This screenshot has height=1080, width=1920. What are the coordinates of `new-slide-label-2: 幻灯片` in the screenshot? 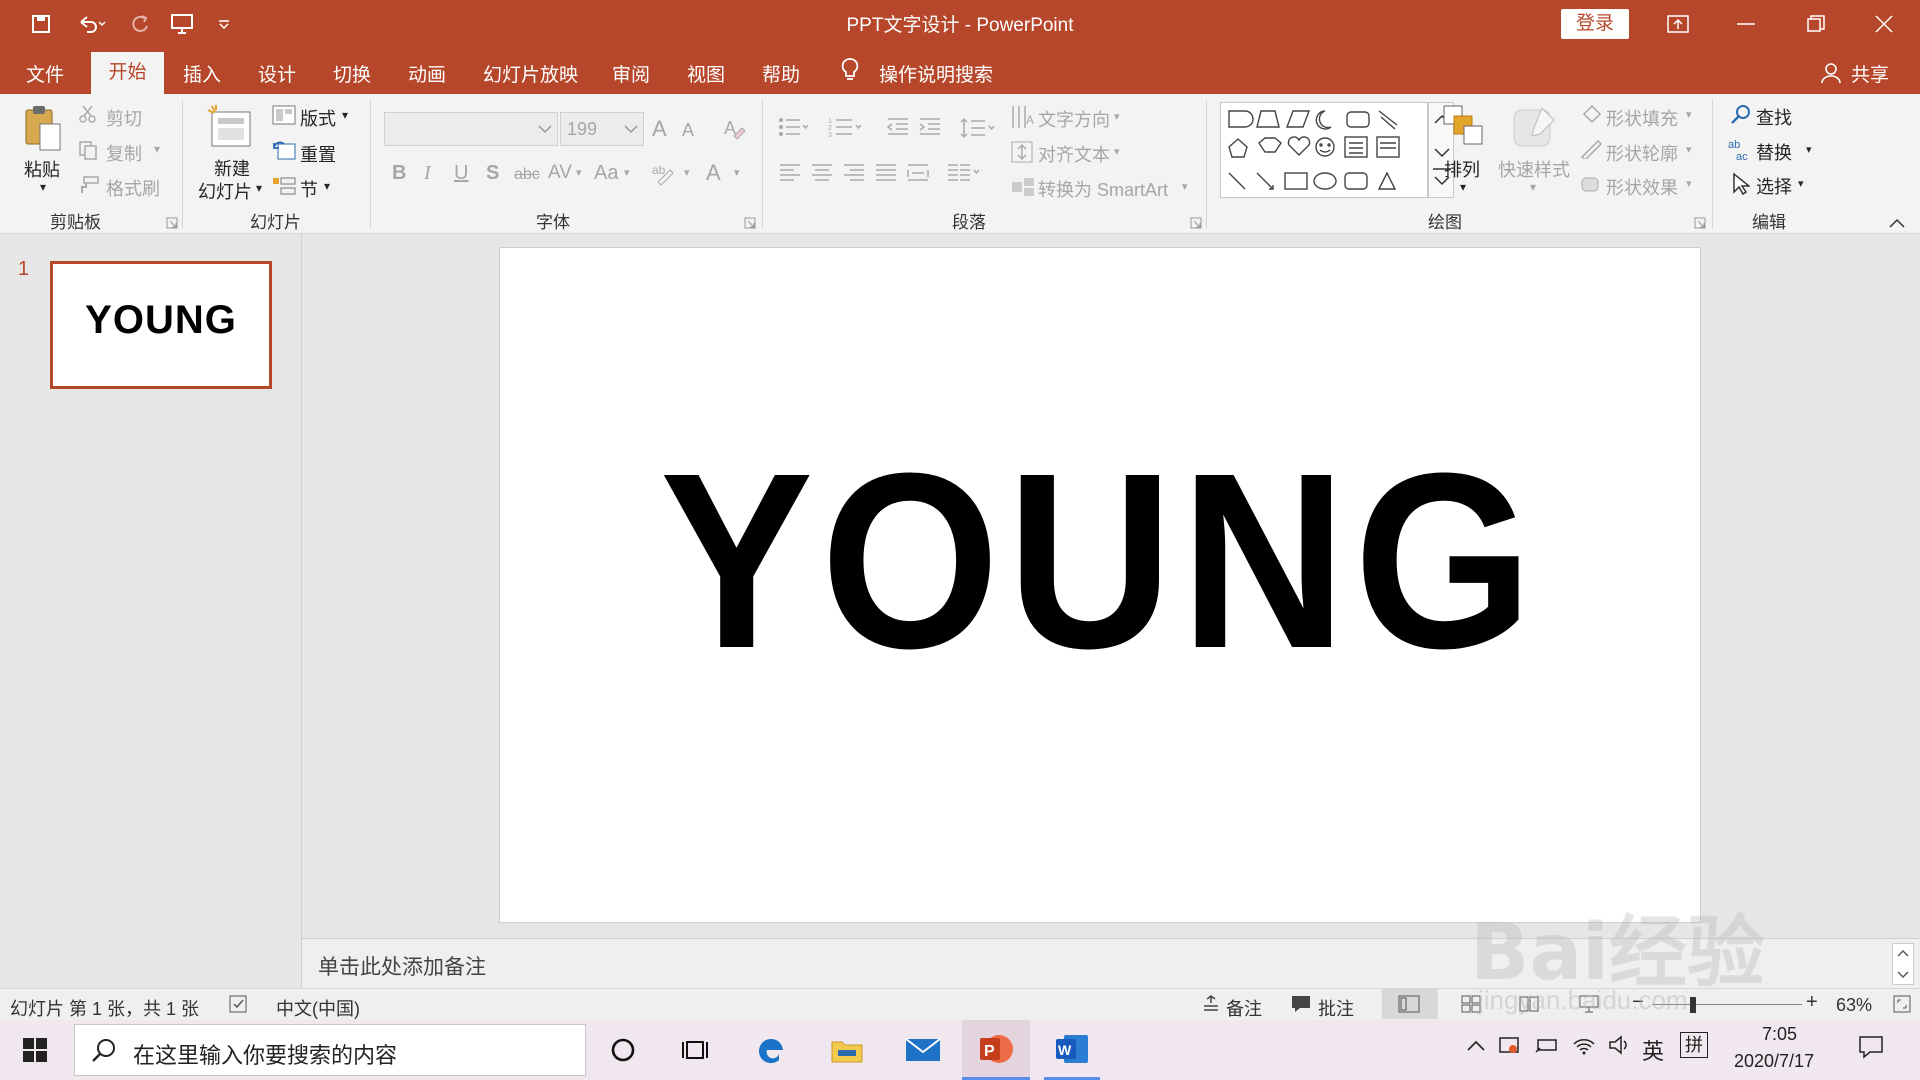 It's located at (225, 191).